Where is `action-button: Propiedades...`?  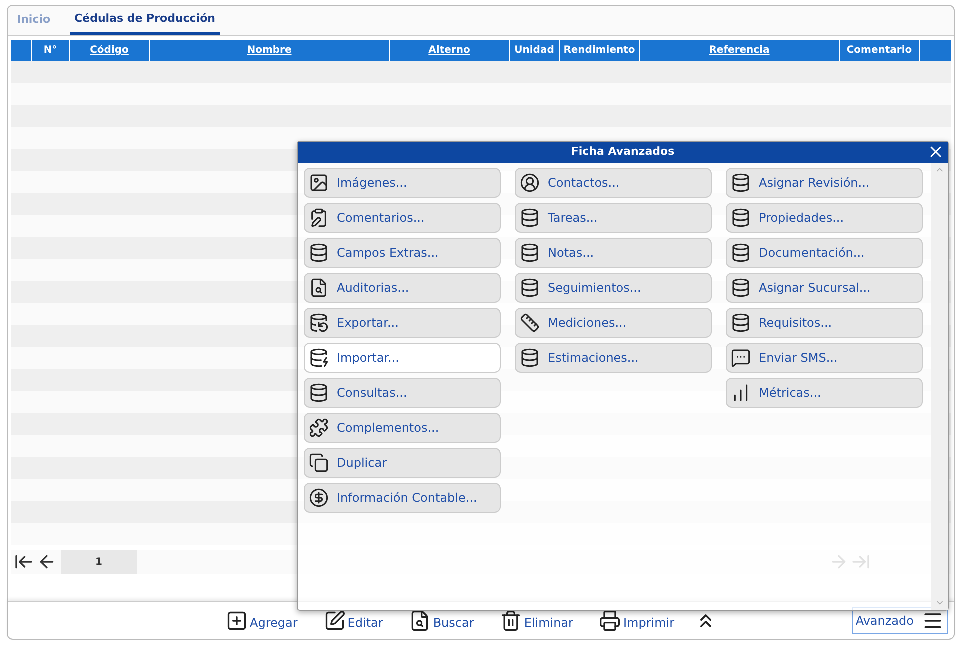
action-button: Propiedades... is located at coordinates (824, 218).